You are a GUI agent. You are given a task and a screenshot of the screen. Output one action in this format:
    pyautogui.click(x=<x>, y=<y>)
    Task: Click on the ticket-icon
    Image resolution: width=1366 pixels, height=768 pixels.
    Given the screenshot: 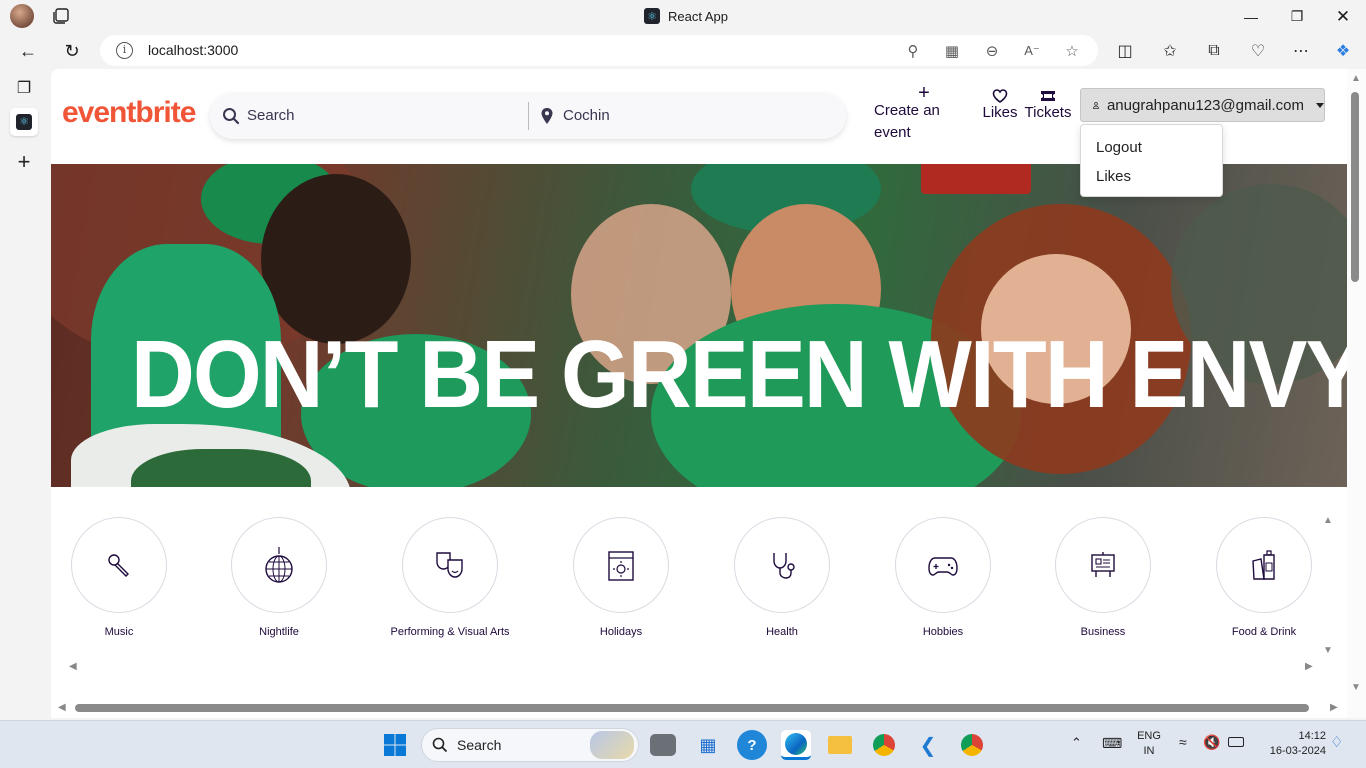 What is the action you would take?
    pyautogui.click(x=1048, y=96)
    